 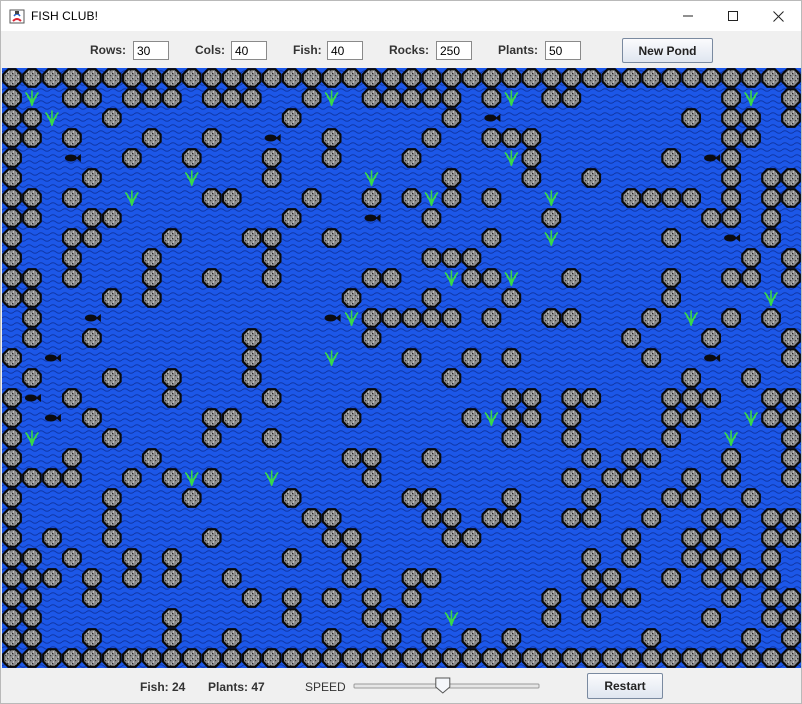 I want to click on new-pond-button: New Pond, so click(x=667, y=50).